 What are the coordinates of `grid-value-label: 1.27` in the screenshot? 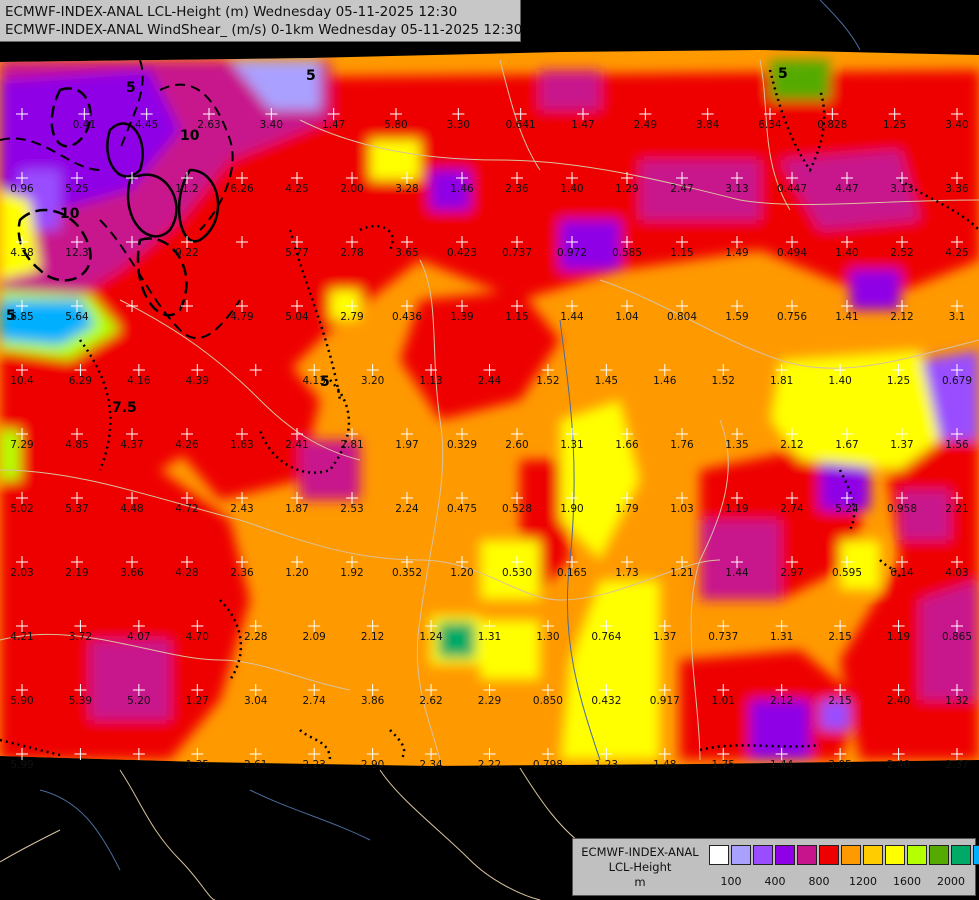 It's located at (197, 701).